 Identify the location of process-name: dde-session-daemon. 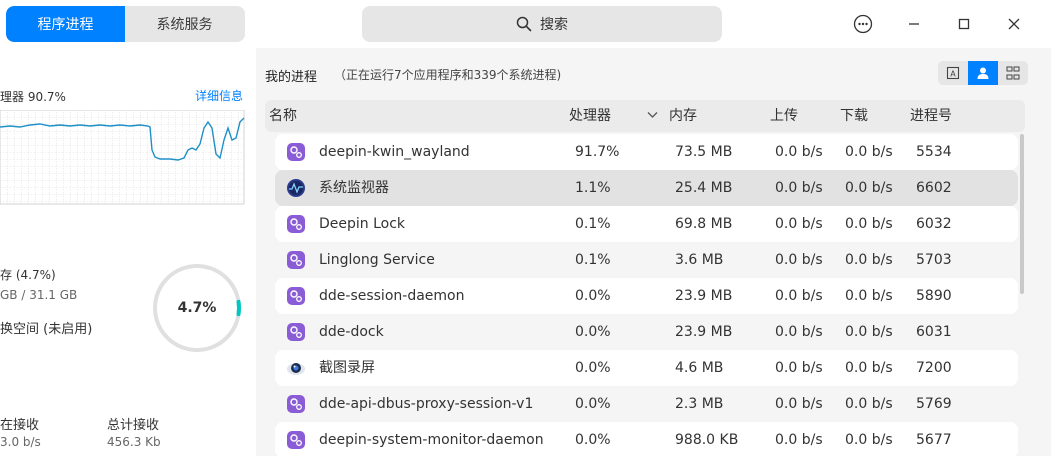
(392, 296).